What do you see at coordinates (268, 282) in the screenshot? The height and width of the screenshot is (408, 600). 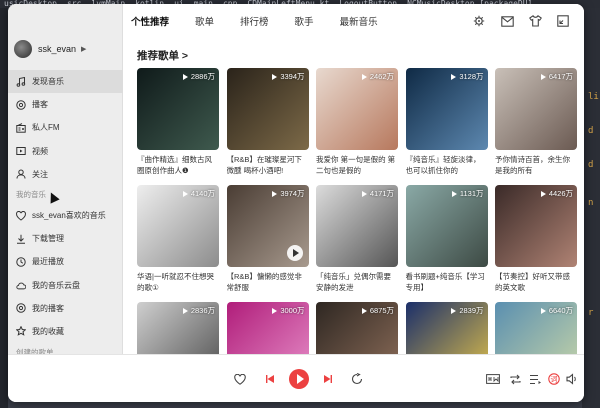 I see `playlist-title: 【R&B】慵懒的感觉非常舒服` at bounding box center [268, 282].